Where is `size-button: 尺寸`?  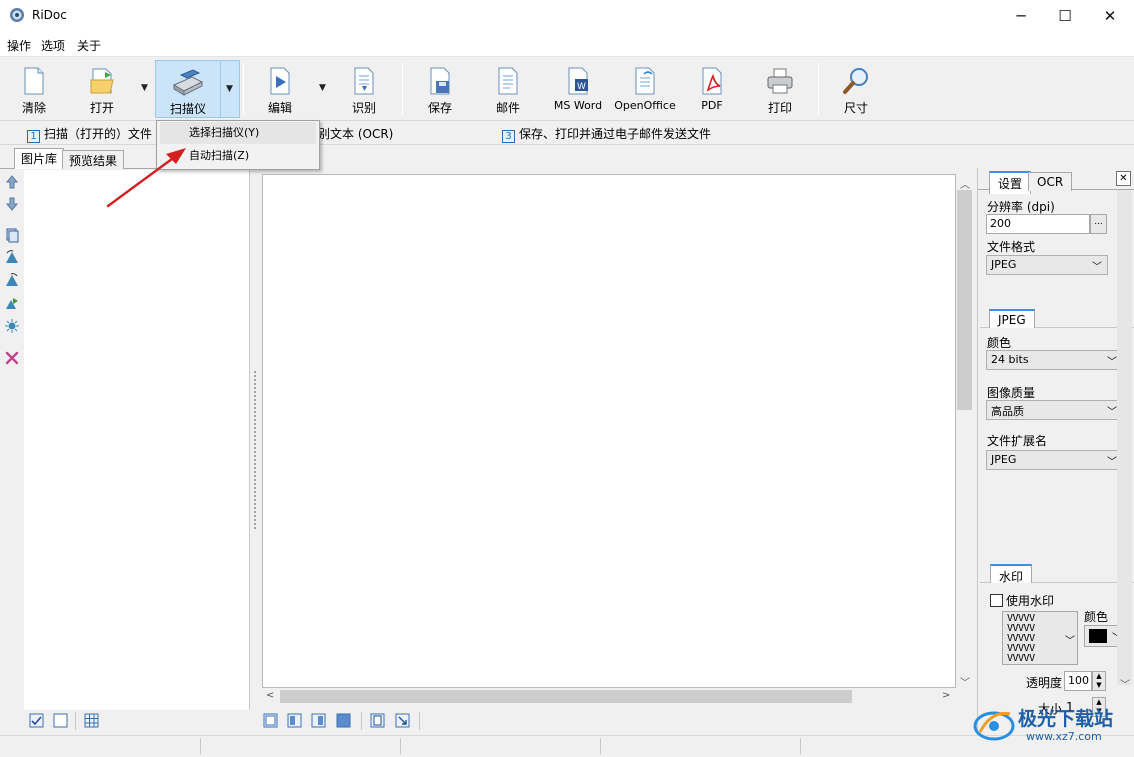 size-button: 尺寸 is located at coordinates (856, 89).